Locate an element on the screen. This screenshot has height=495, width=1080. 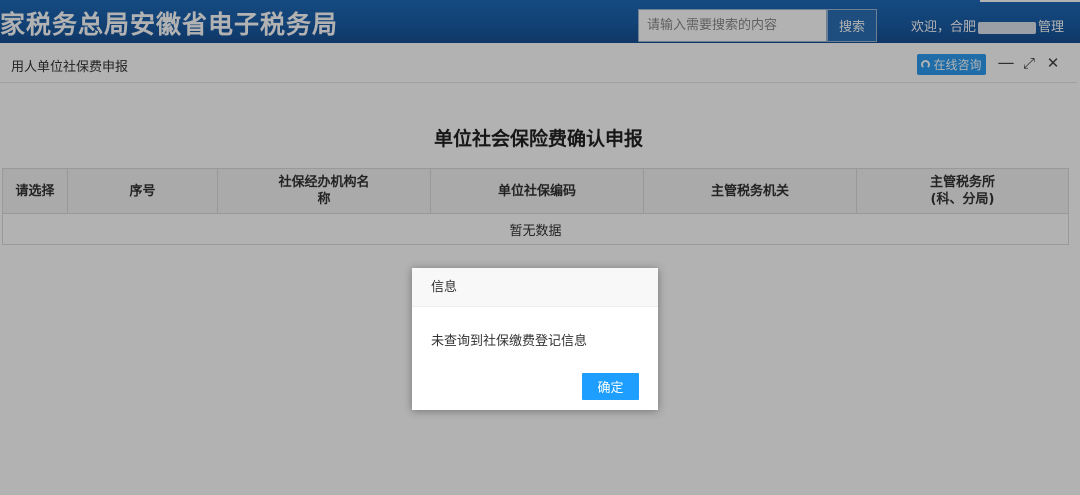
info-dialog: 信息 未查询到社保缴费登记信息 确定 is located at coordinates (535, 339).